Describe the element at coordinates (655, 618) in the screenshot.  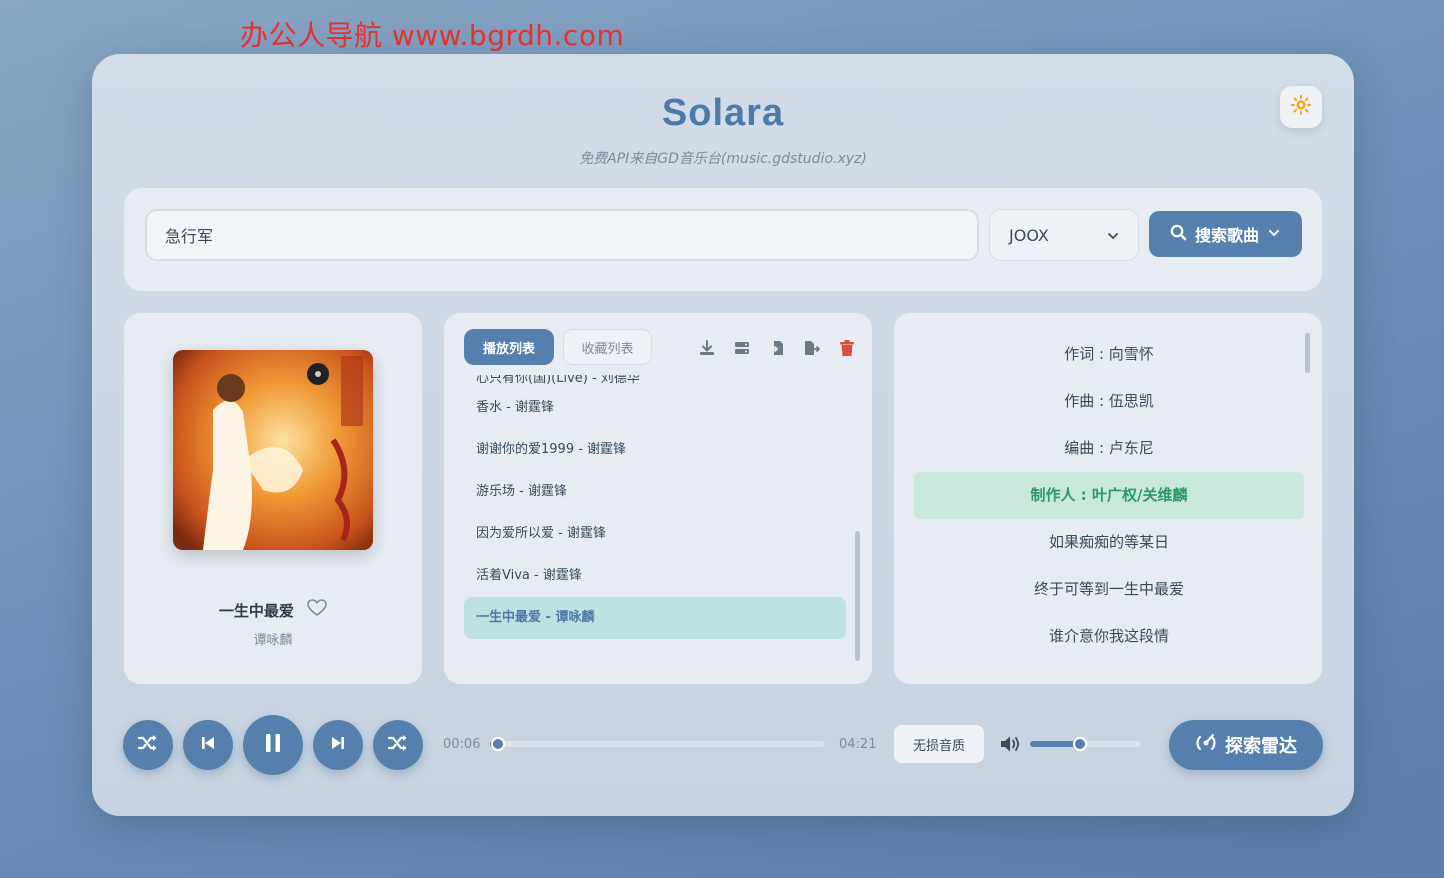
I see `list-item-current: 一生中最爱 - 谭咏麟` at that location.